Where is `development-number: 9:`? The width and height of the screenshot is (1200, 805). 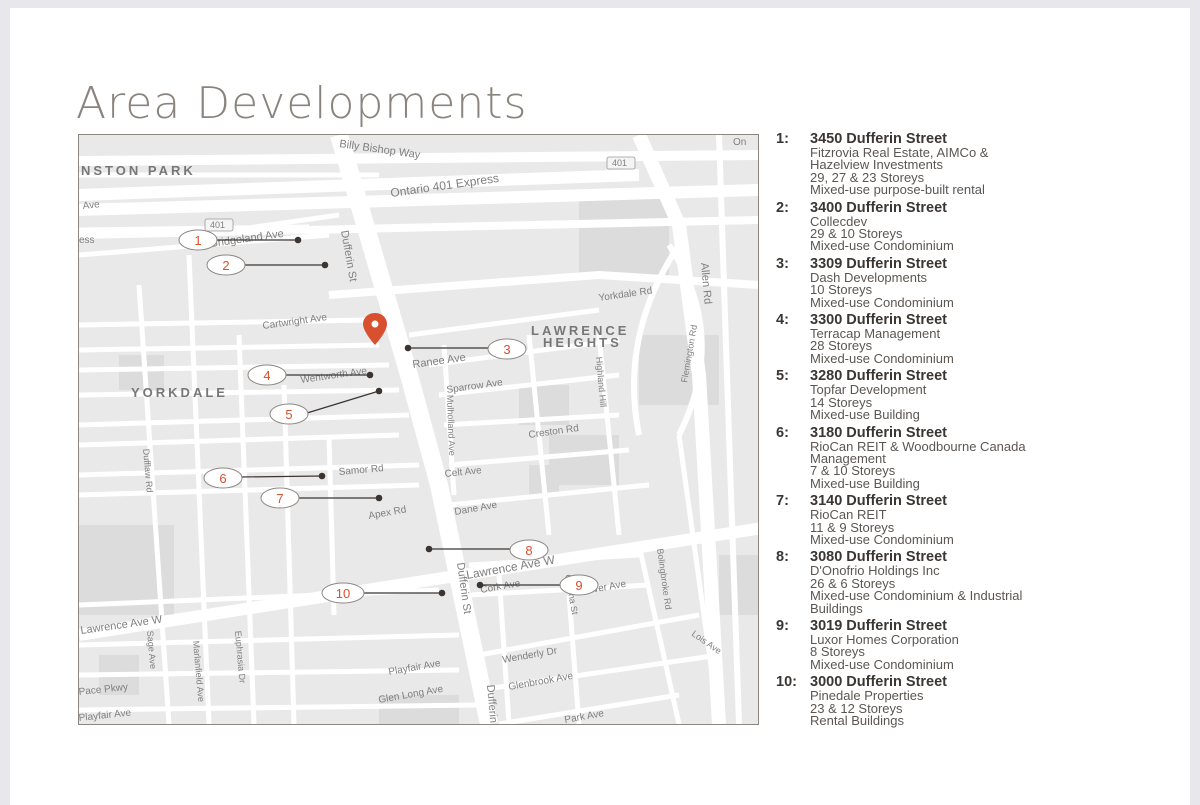
development-number: 9: is located at coordinates (782, 625).